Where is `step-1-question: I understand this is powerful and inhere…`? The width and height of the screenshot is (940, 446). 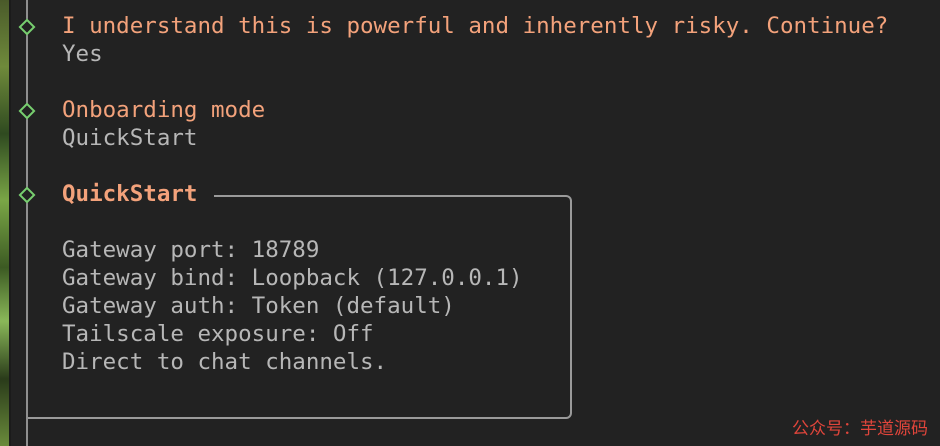
step-1-question: I understand this is powerful and inhere… is located at coordinates (475, 26).